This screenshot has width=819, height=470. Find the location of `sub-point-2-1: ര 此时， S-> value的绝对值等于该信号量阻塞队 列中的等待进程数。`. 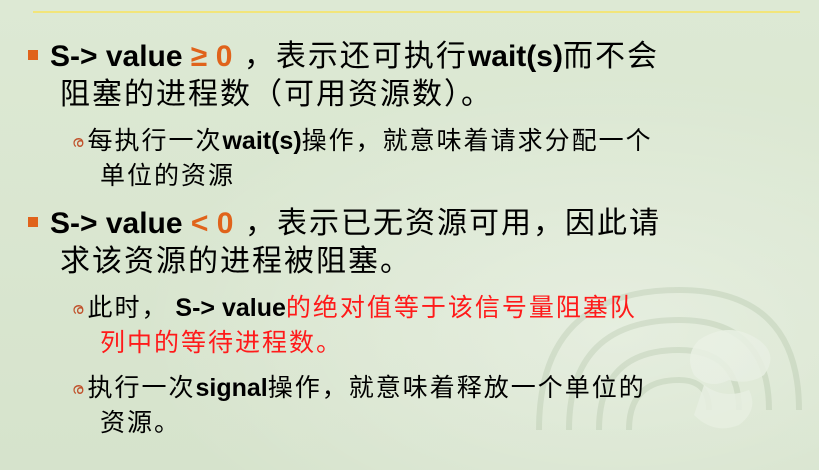

sub-point-2-1: ര 此时， S-> value的绝对值等于该信号量阻塞队 列中的等待进程数。 is located at coordinates (354, 325).